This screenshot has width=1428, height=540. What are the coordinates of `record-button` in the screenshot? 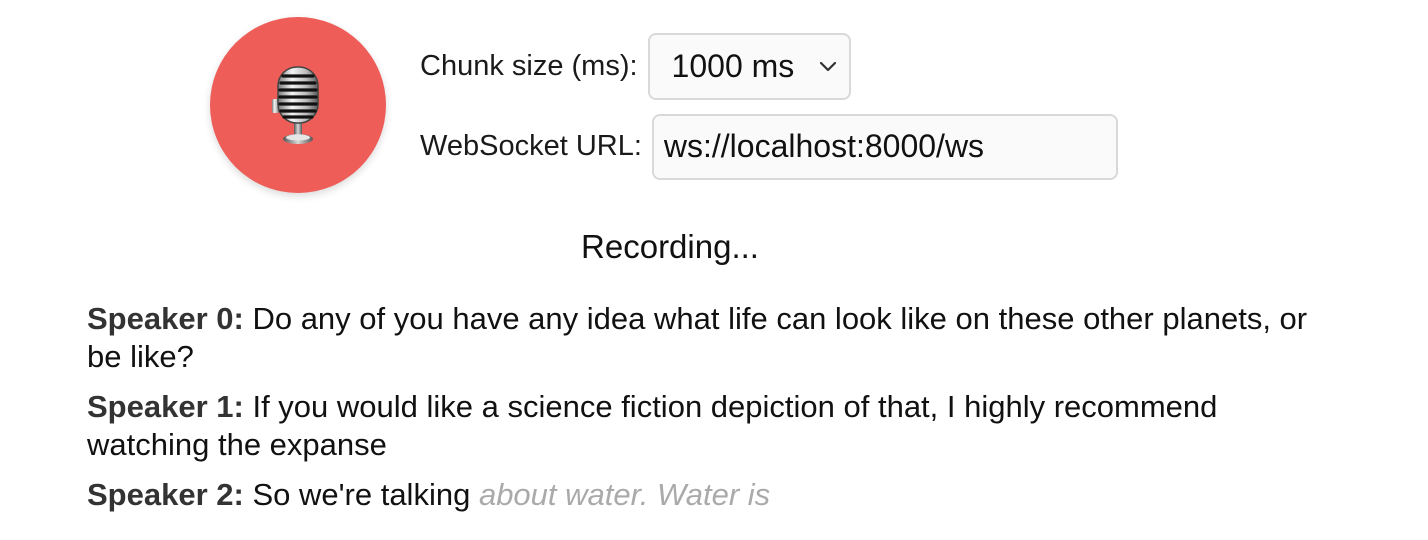 It's located at (298, 105).